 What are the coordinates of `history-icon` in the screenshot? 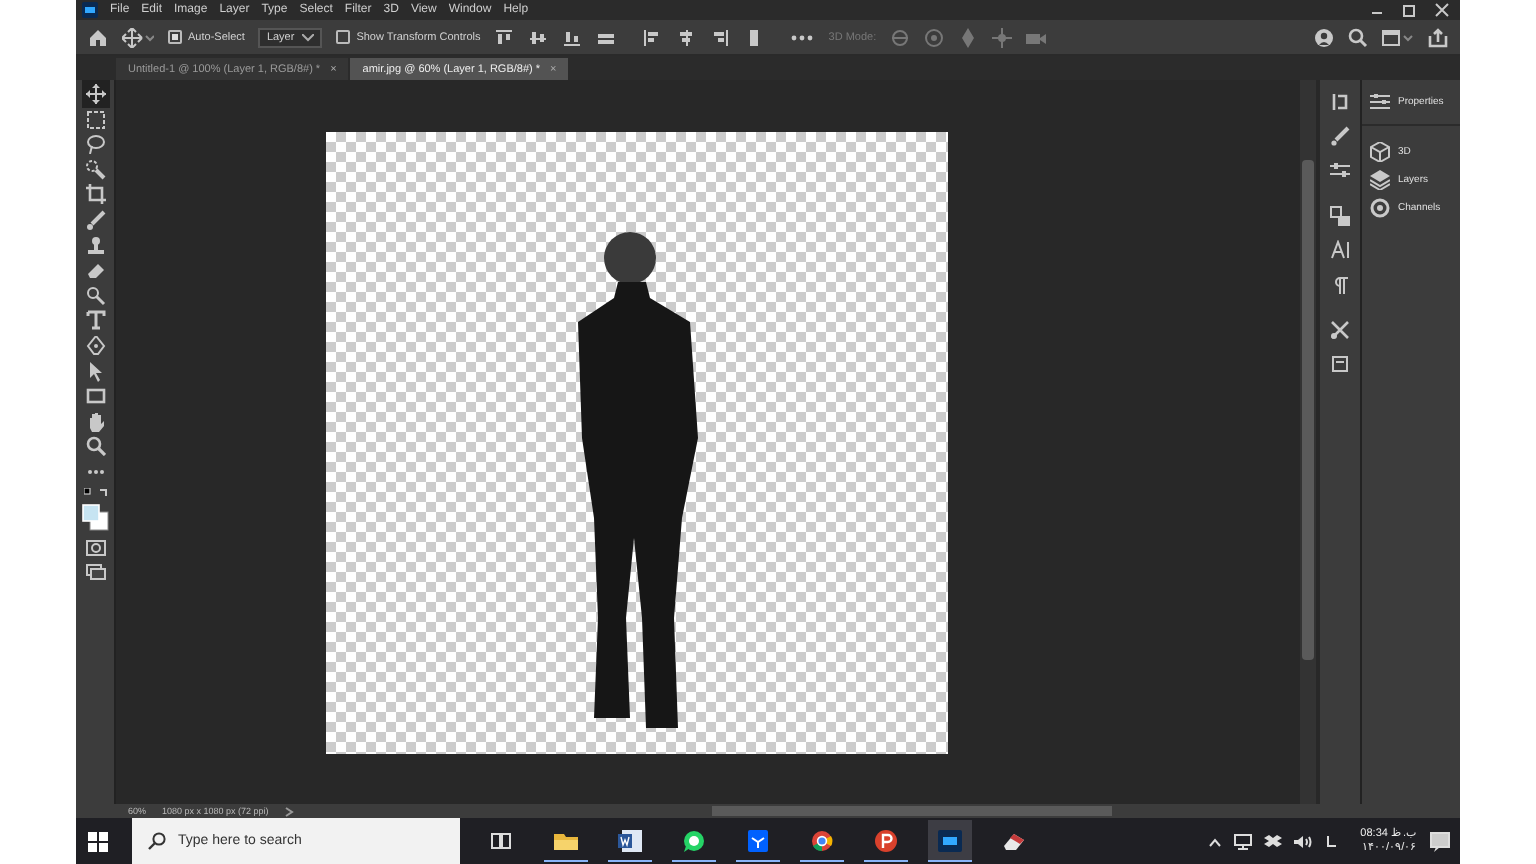 It's located at (1340, 102).